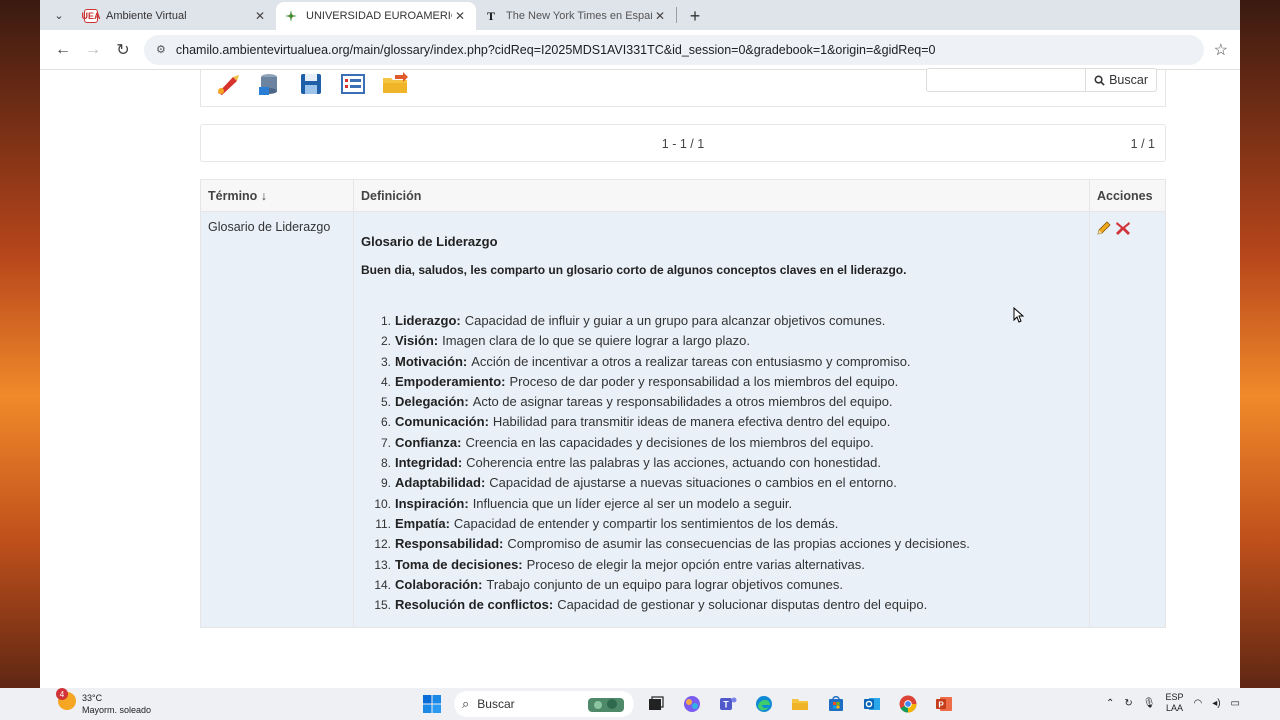 The image size is (1280, 720). I want to click on chevron-up-icon: ⌃, so click(1110, 703).